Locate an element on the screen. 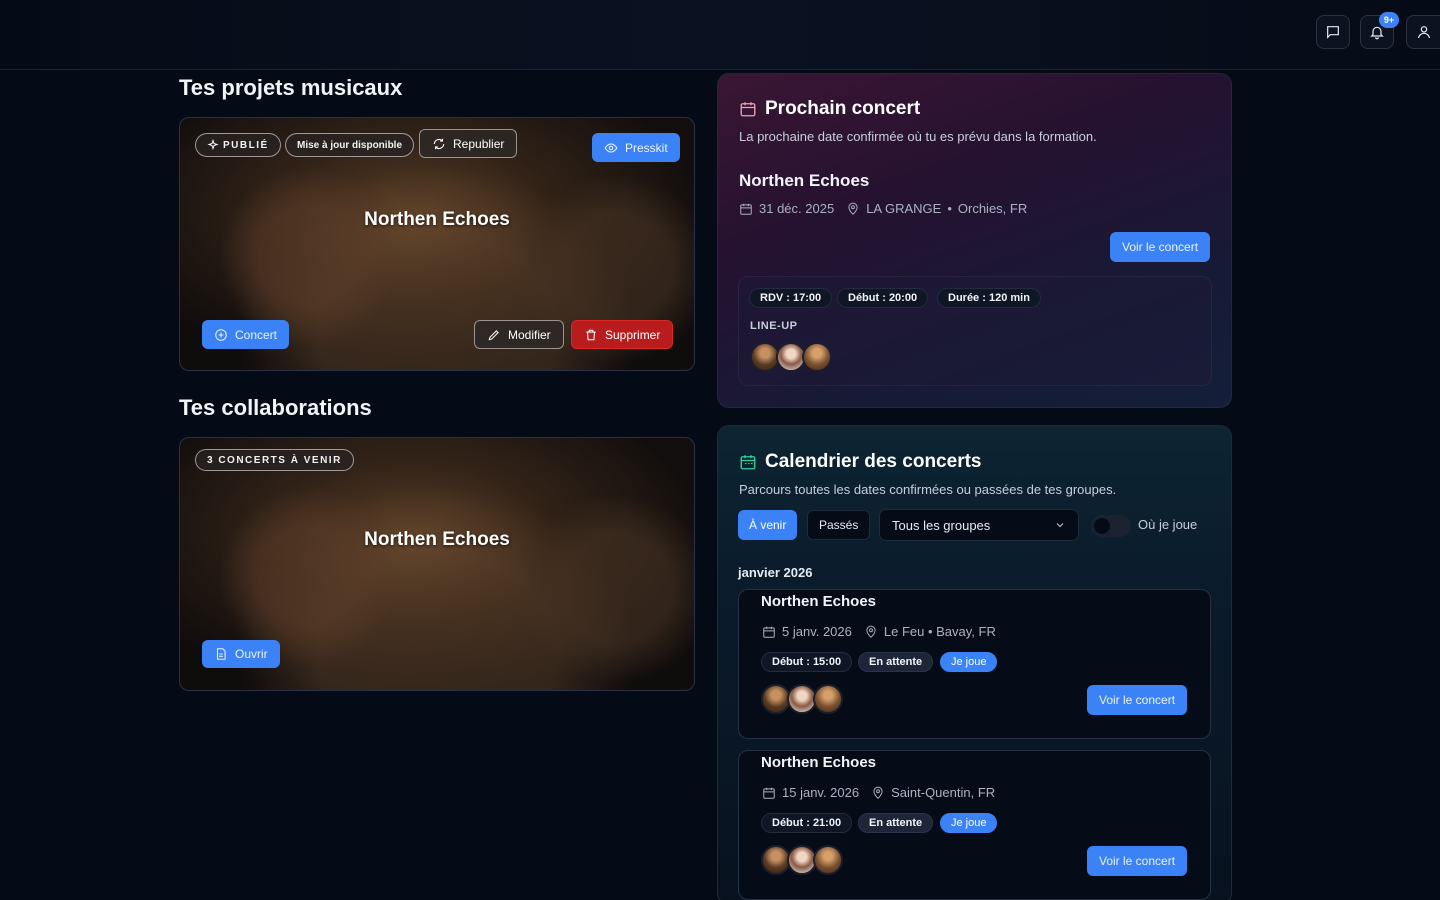 This screenshot has height=900, width=1440. trash-icon is located at coordinates (591, 334).